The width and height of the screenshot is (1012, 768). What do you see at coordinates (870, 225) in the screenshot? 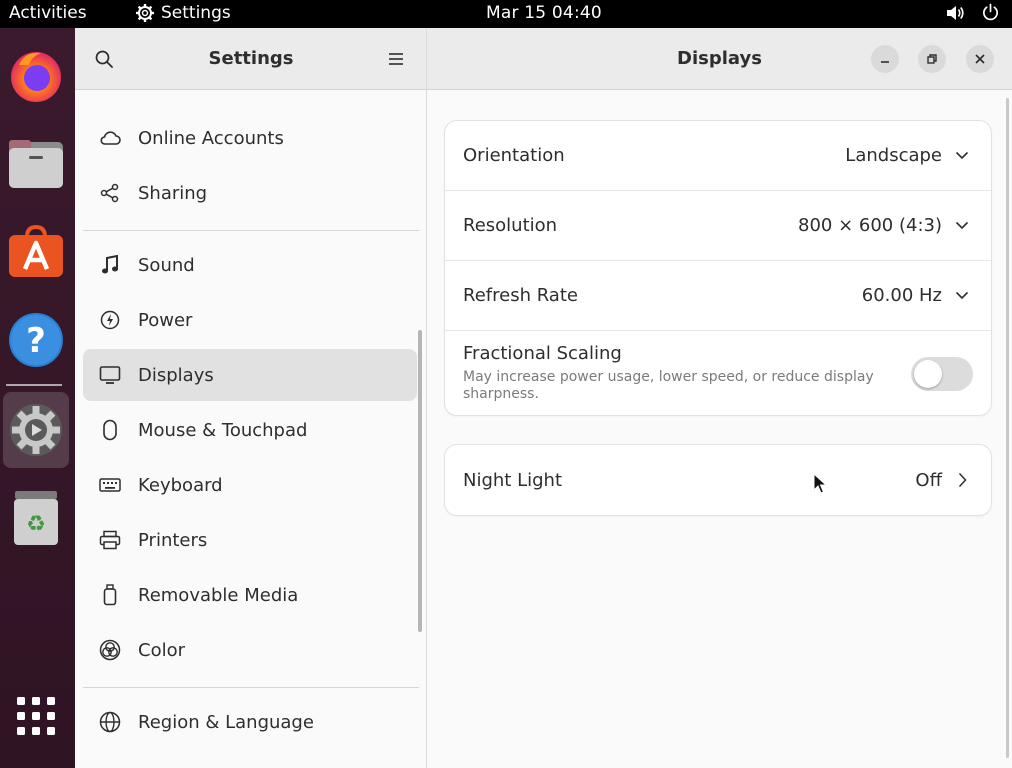
I see `resolution-value: 800 × 600 (4:3)` at bounding box center [870, 225].